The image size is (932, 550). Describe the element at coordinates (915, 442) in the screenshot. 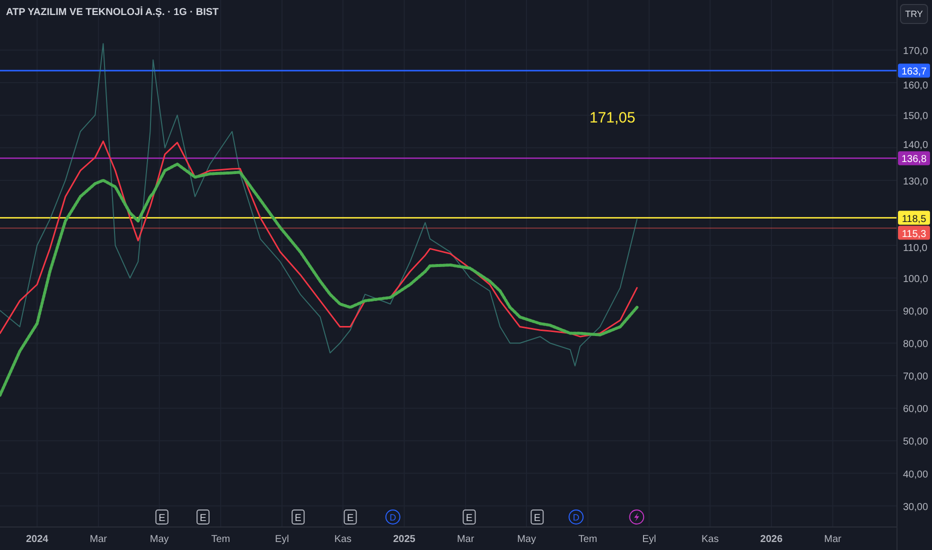

I see `price-axis-label: 50,00` at that location.